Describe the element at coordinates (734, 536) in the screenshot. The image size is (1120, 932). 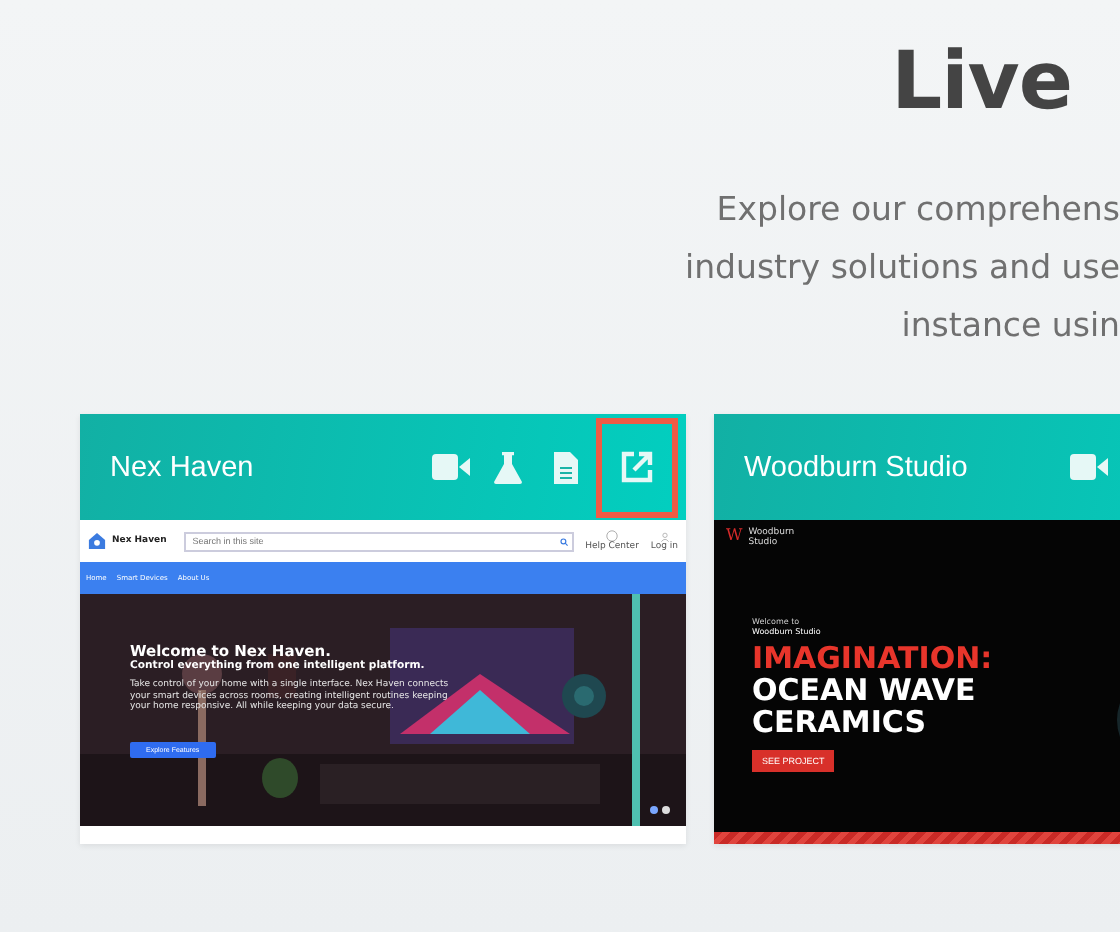
I see `studio-logo: W` at that location.